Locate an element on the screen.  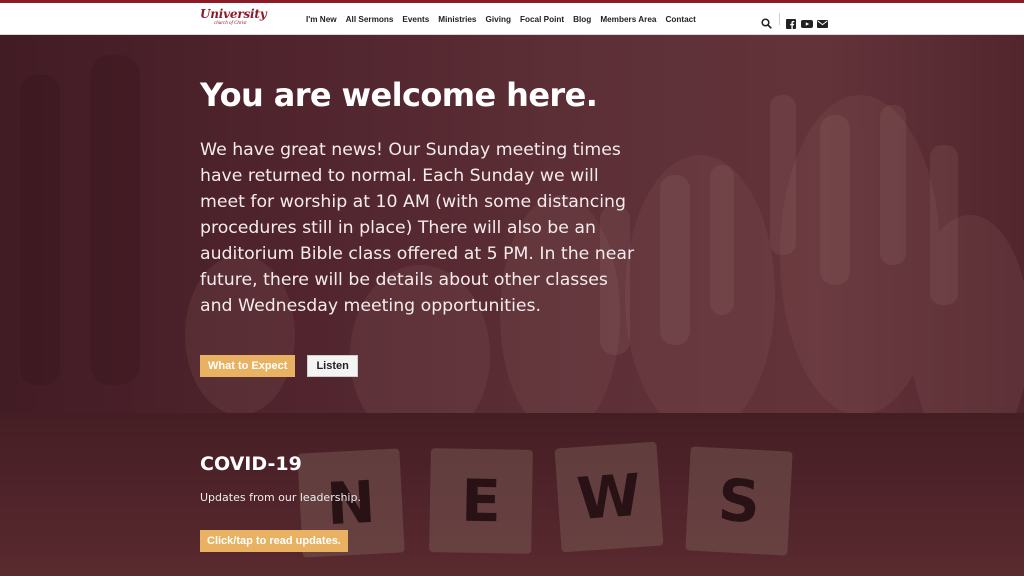
youtube-icon is located at coordinates (807, 21).